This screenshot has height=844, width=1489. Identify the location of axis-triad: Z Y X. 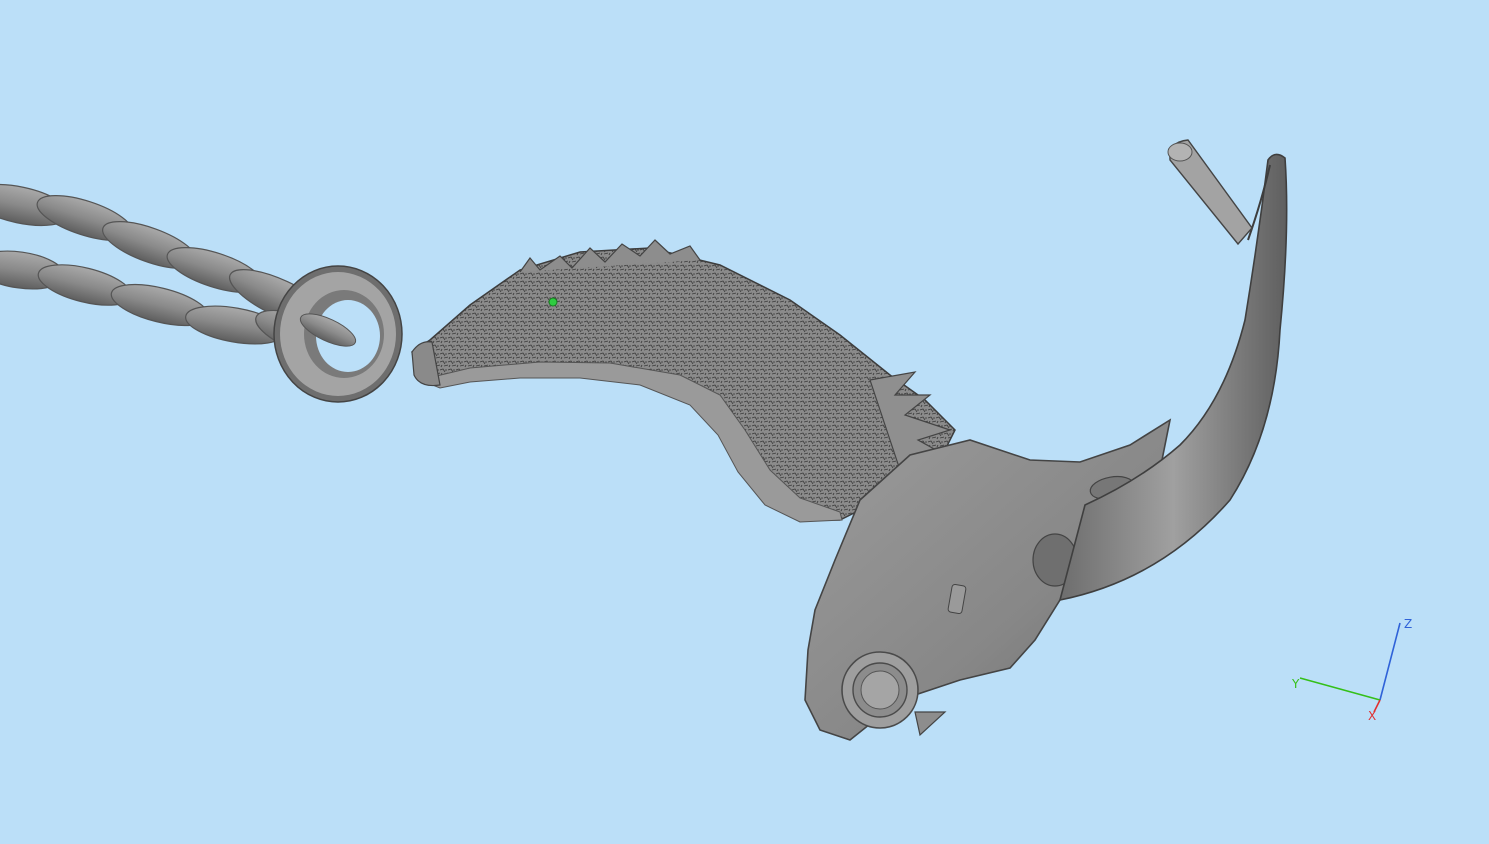
(1351, 670).